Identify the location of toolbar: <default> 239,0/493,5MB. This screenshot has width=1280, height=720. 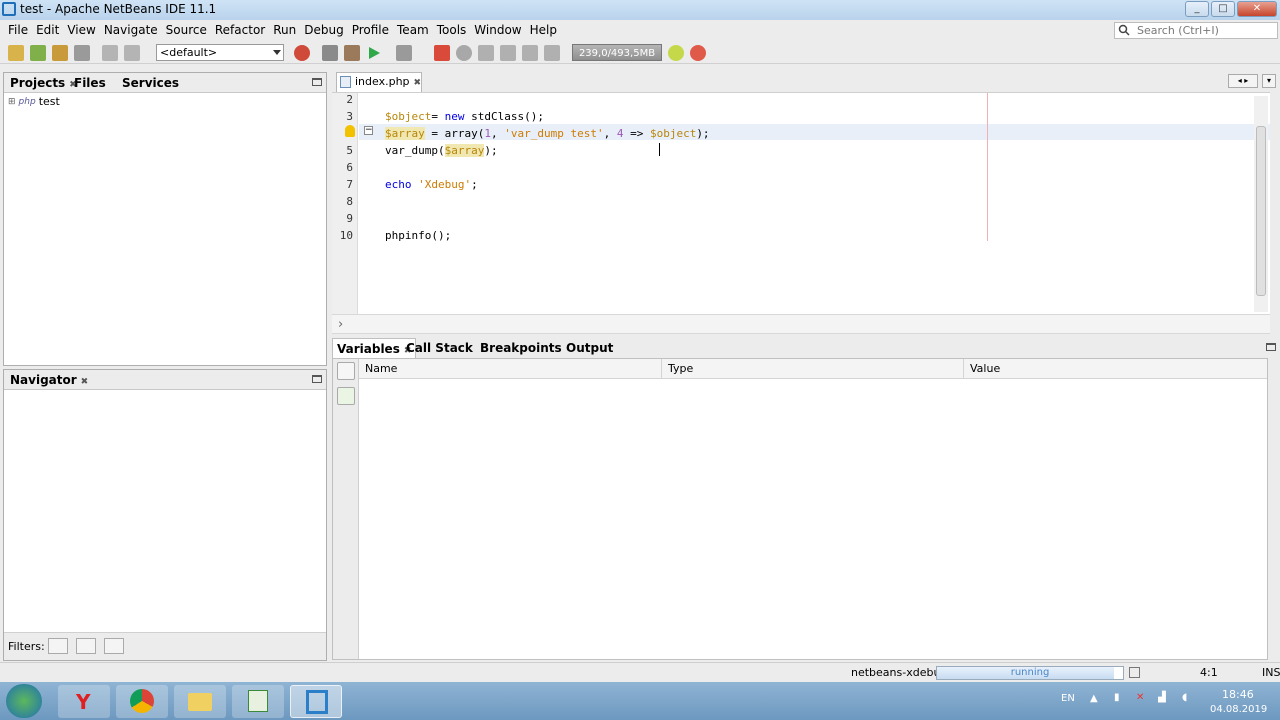
(640, 53).